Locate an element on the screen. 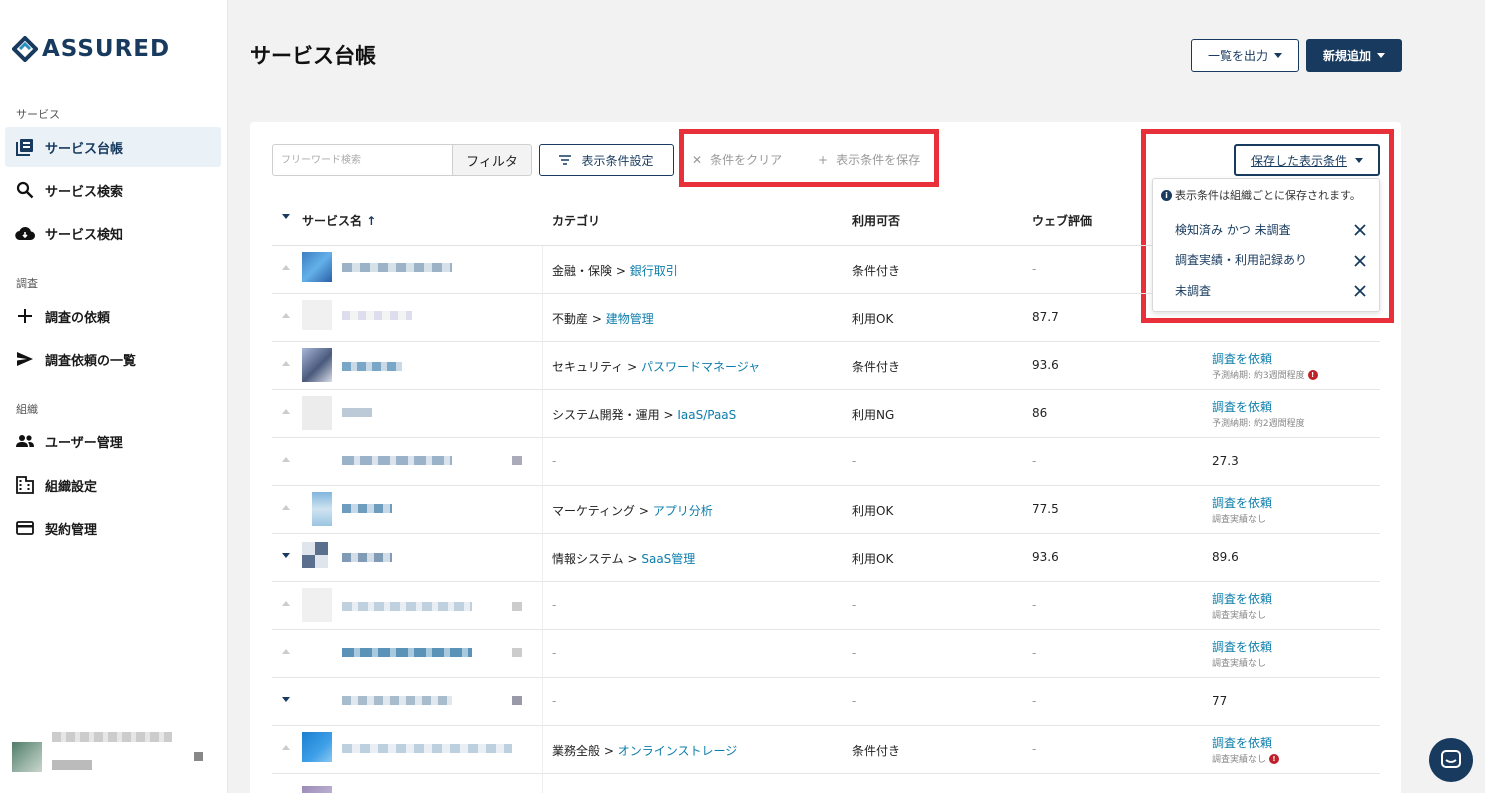 The height and width of the screenshot is (793, 1485). sidebar-item-label: 調査依頼の一覧 is located at coordinates (91, 361).